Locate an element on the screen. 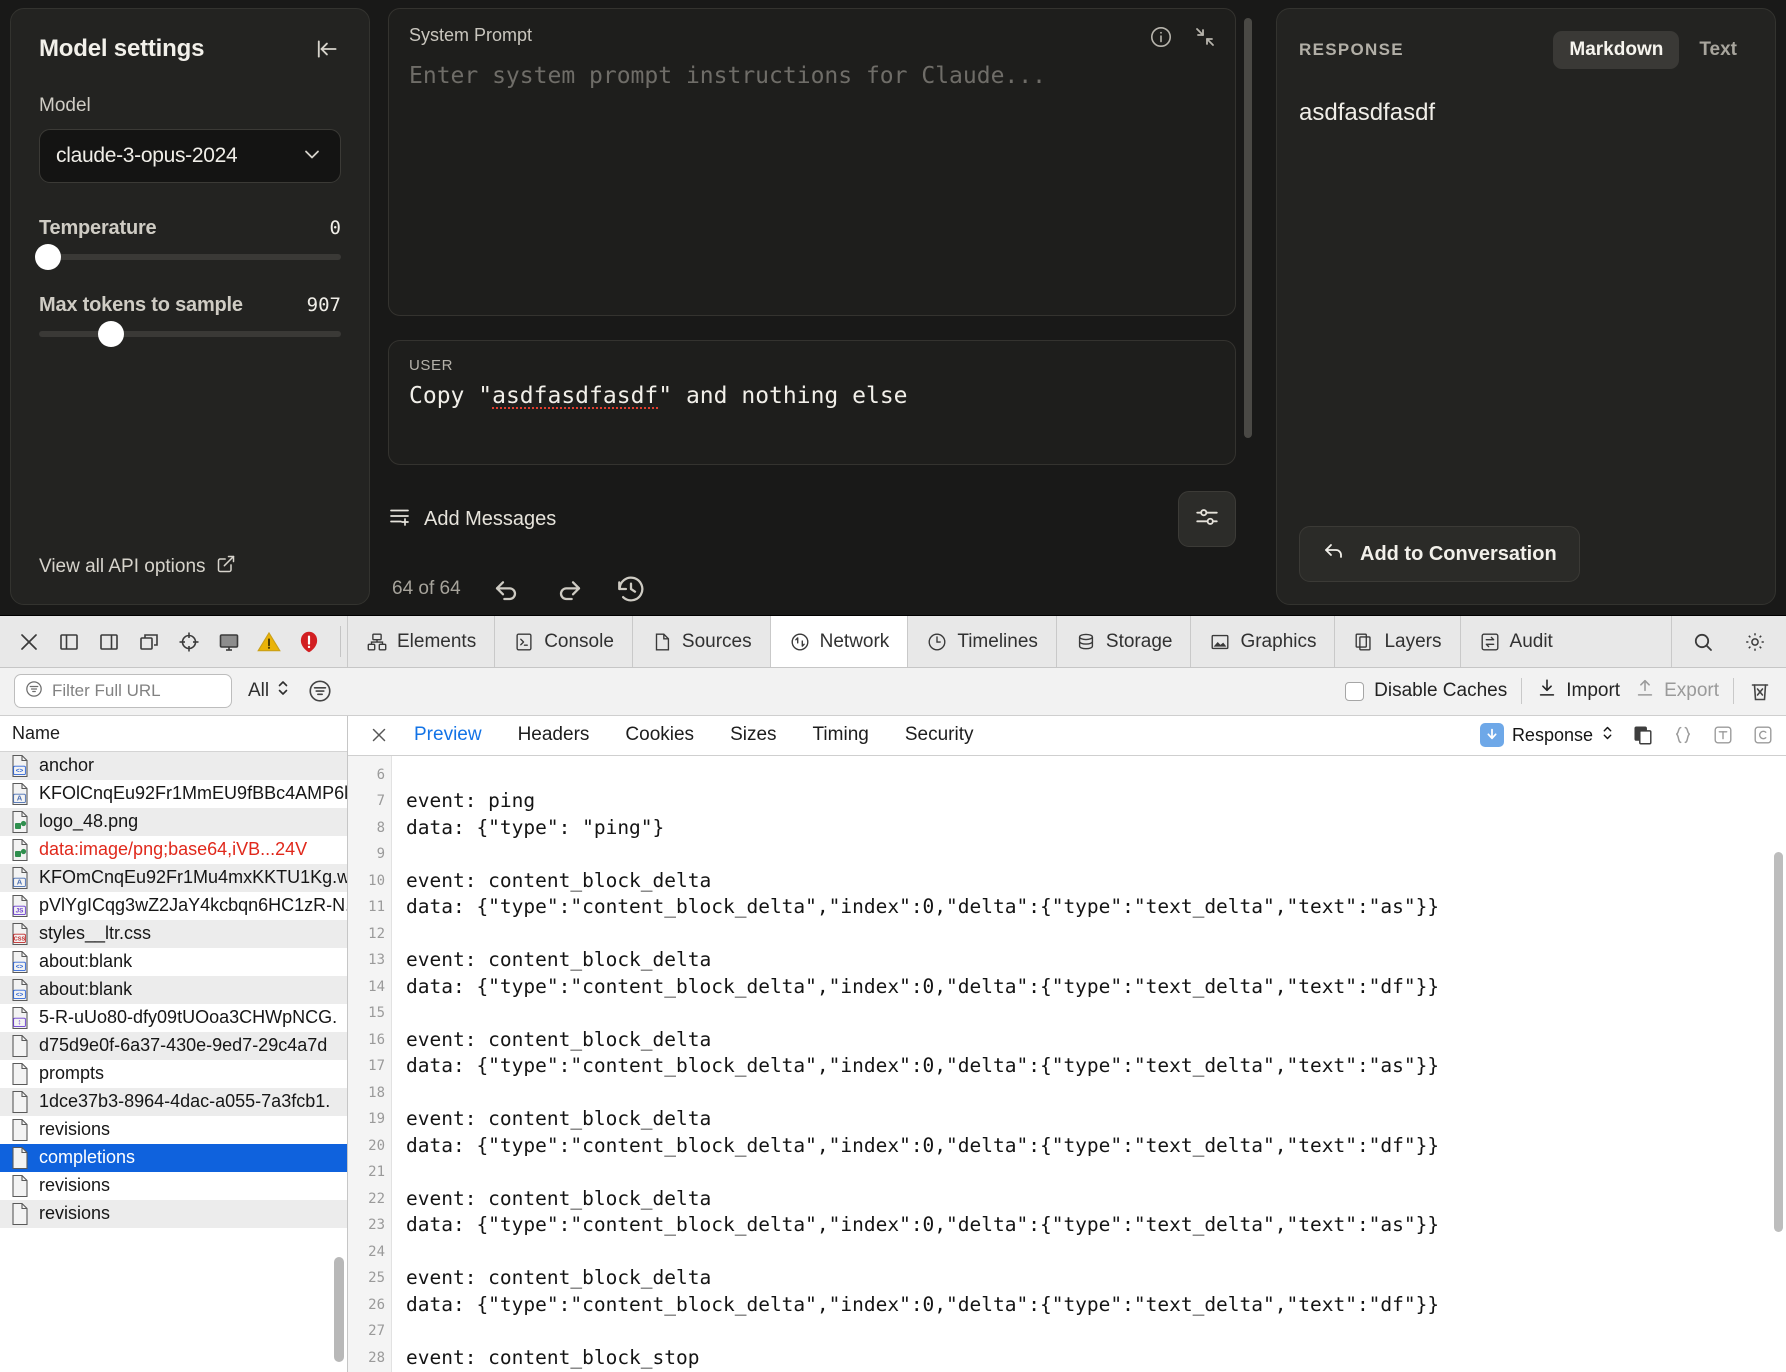  group-filter-icon is located at coordinates (320, 691).